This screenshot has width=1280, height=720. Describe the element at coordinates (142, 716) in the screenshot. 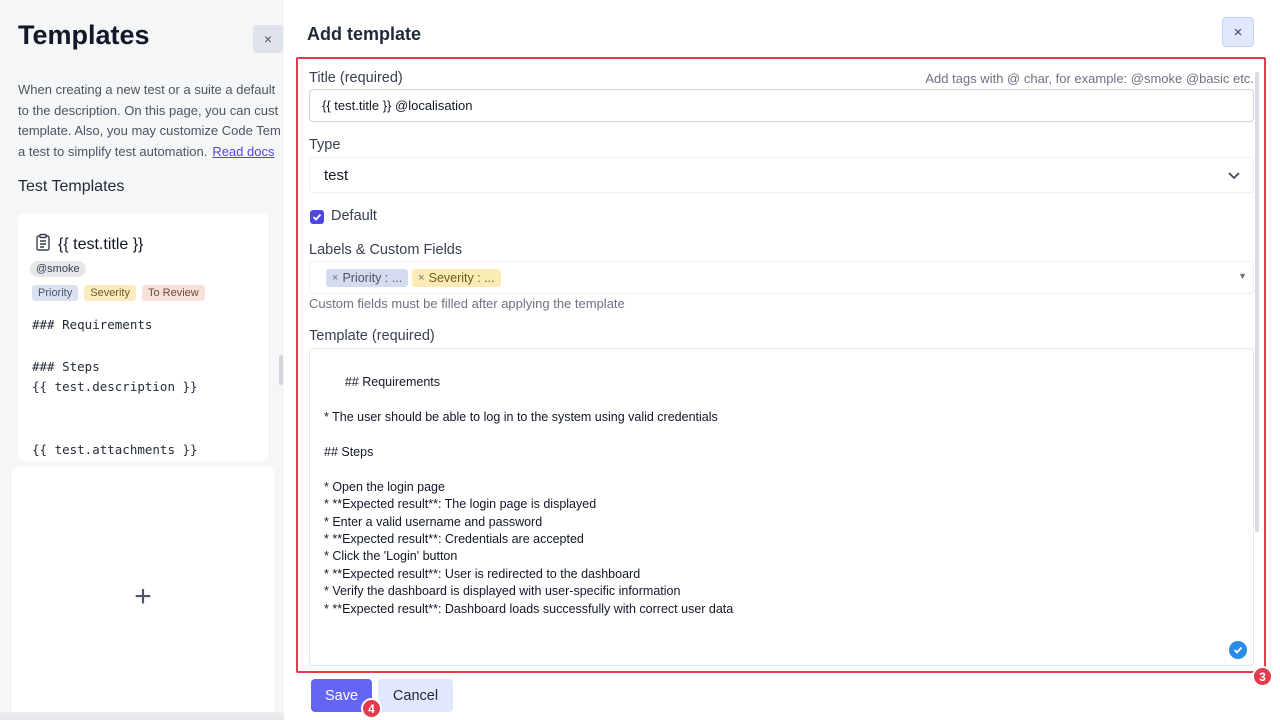

I see `footer-shade` at that location.